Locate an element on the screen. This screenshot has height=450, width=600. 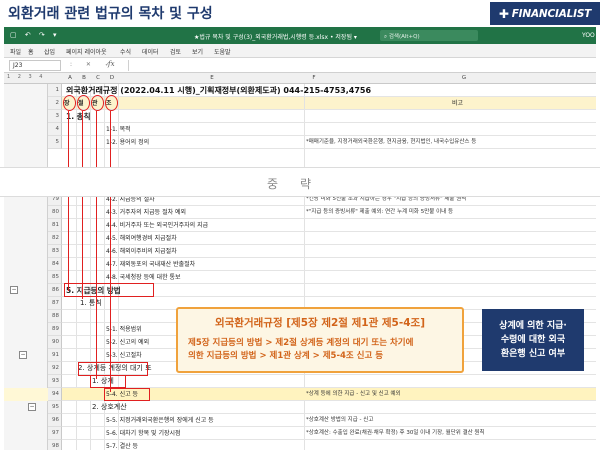
tab-view: 보기 is located at coordinates (197, 51).